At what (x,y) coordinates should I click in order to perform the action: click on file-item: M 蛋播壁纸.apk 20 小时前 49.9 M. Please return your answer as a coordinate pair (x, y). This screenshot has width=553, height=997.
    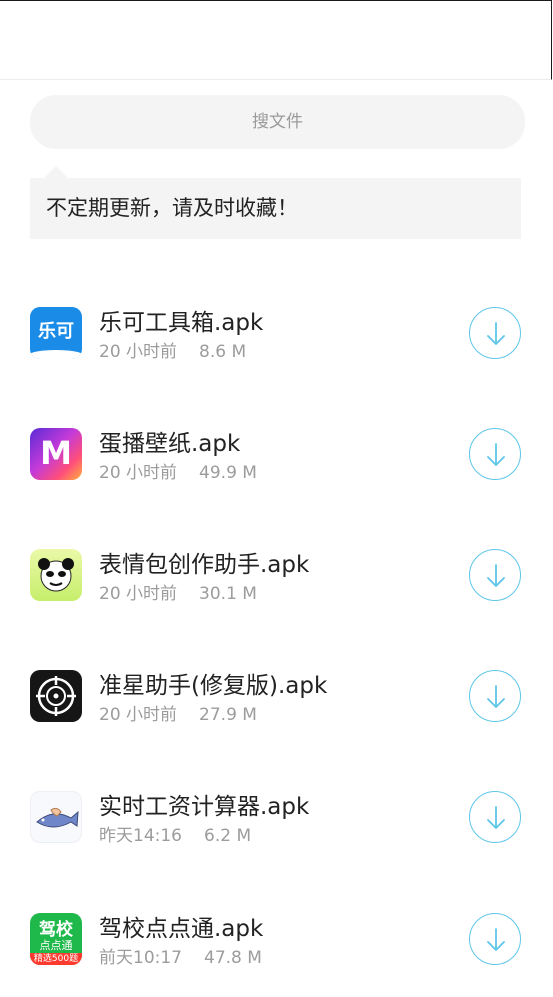
    Looking at the image, I should click on (276, 467).